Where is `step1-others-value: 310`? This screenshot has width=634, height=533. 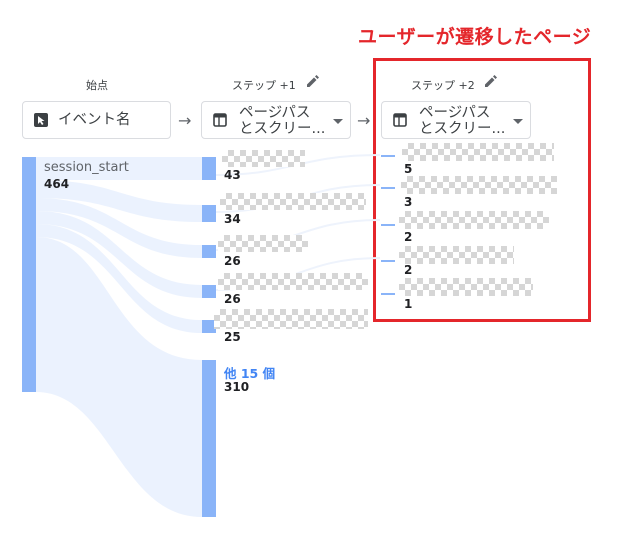 step1-others-value: 310 is located at coordinates (237, 387).